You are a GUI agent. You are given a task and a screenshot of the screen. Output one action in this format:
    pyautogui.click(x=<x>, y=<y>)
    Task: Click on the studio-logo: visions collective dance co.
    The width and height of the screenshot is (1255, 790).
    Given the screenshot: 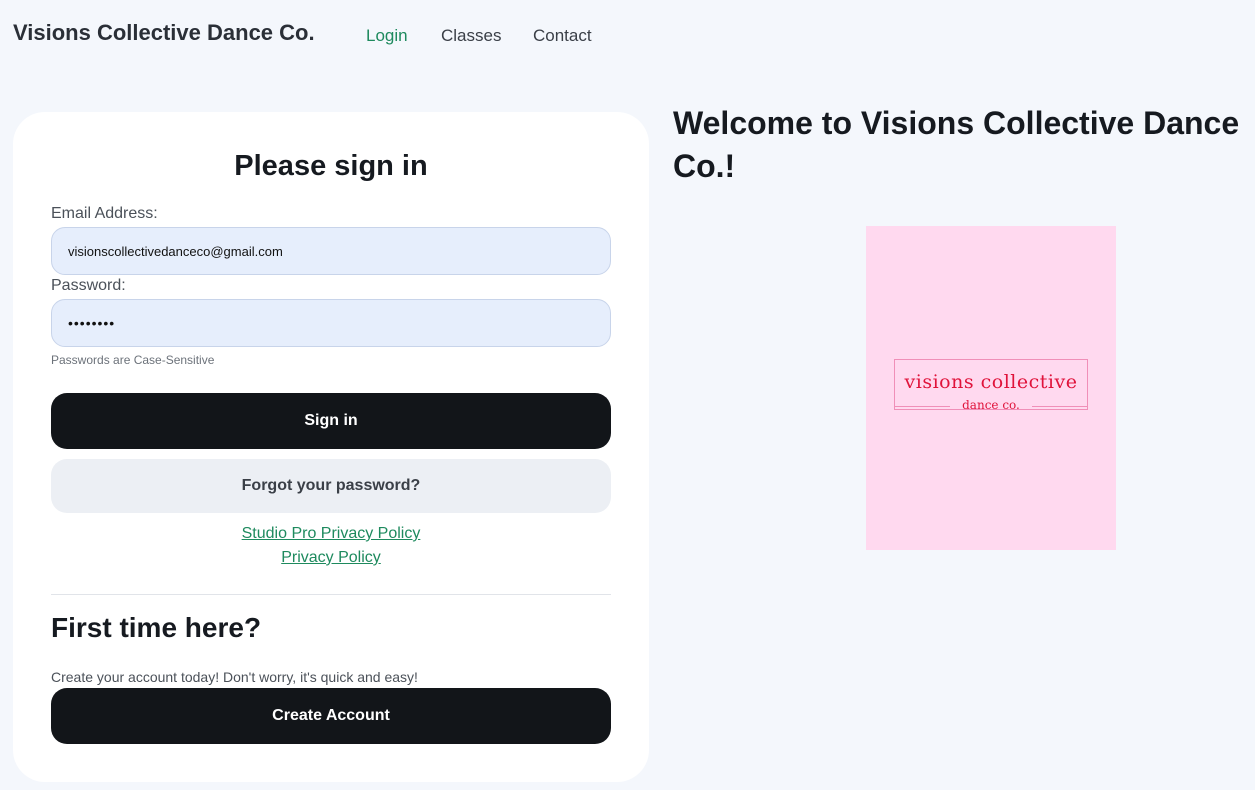 What is the action you would take?
    pyautogui.click(x=991, y=388)
    